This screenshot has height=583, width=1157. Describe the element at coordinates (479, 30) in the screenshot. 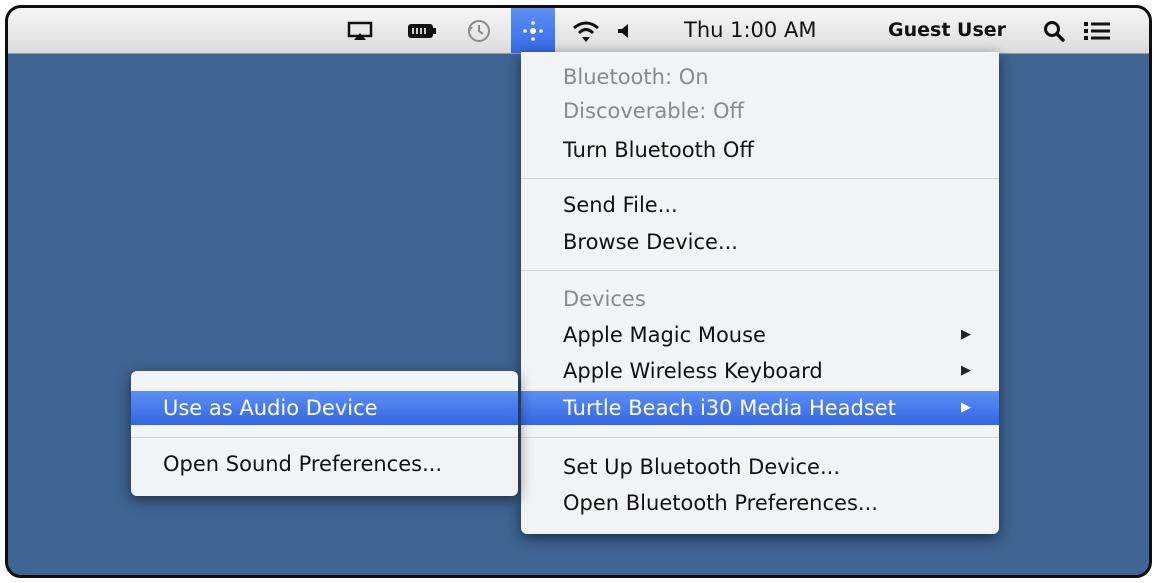

I see `time-machine-icon` at that location.